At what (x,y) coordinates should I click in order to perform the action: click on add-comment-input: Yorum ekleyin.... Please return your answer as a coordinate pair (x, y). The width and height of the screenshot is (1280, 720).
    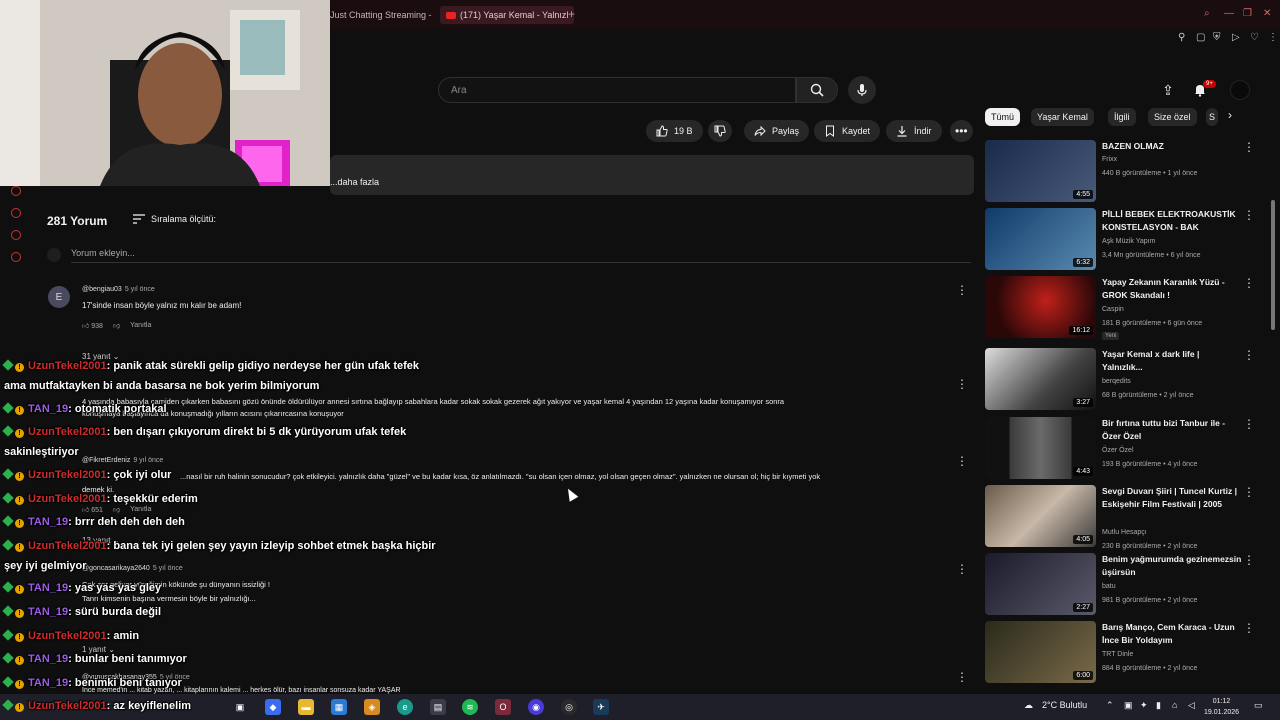
    Looking at the image, I should click on (103, 253).